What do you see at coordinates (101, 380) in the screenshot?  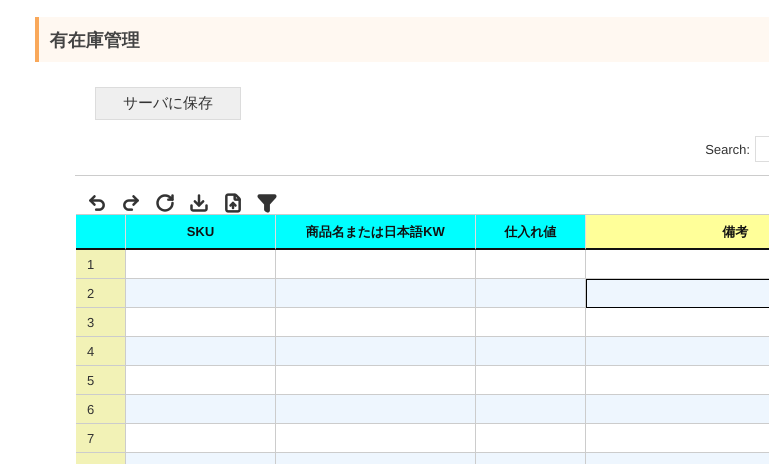 I see `row-number: 5` at bounding box center [101, 380].